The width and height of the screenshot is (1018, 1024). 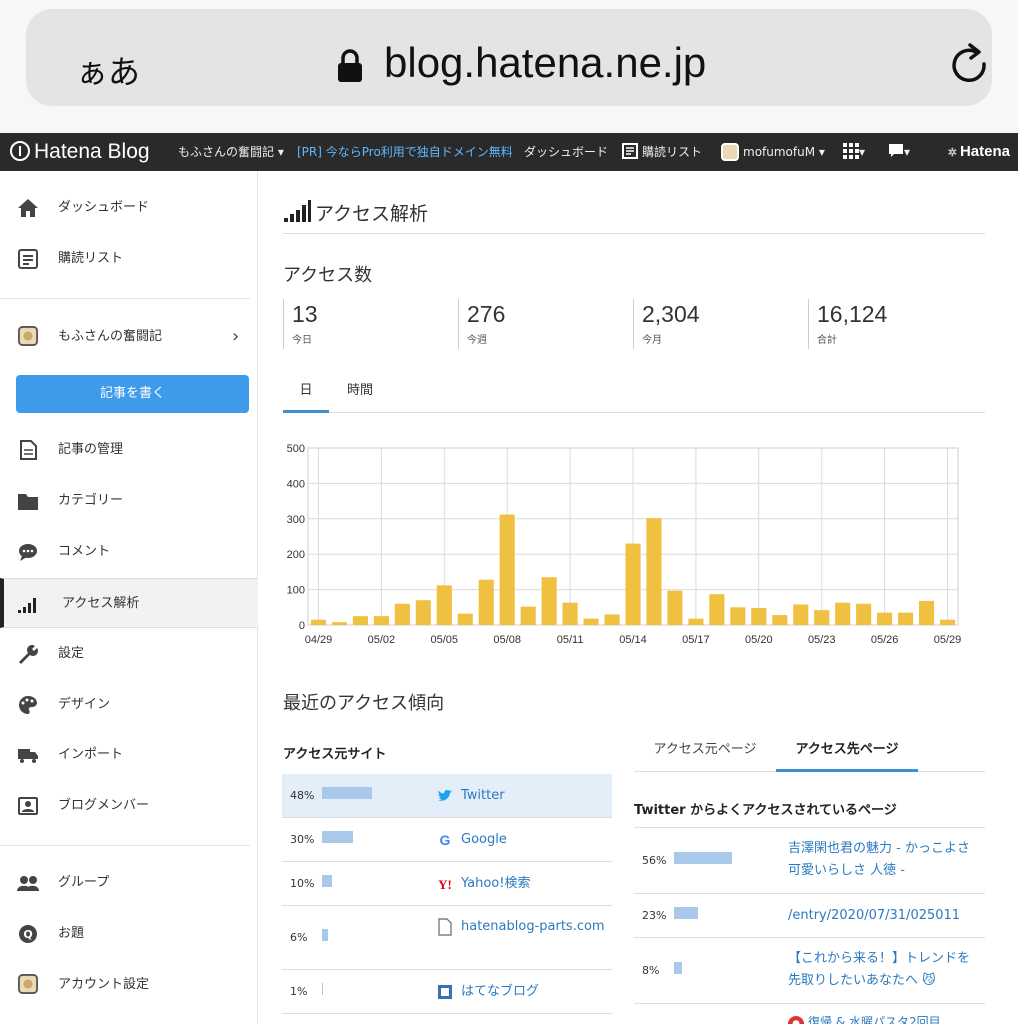 I want to click on referrer-link: G Google, so click(x=521, y=840).